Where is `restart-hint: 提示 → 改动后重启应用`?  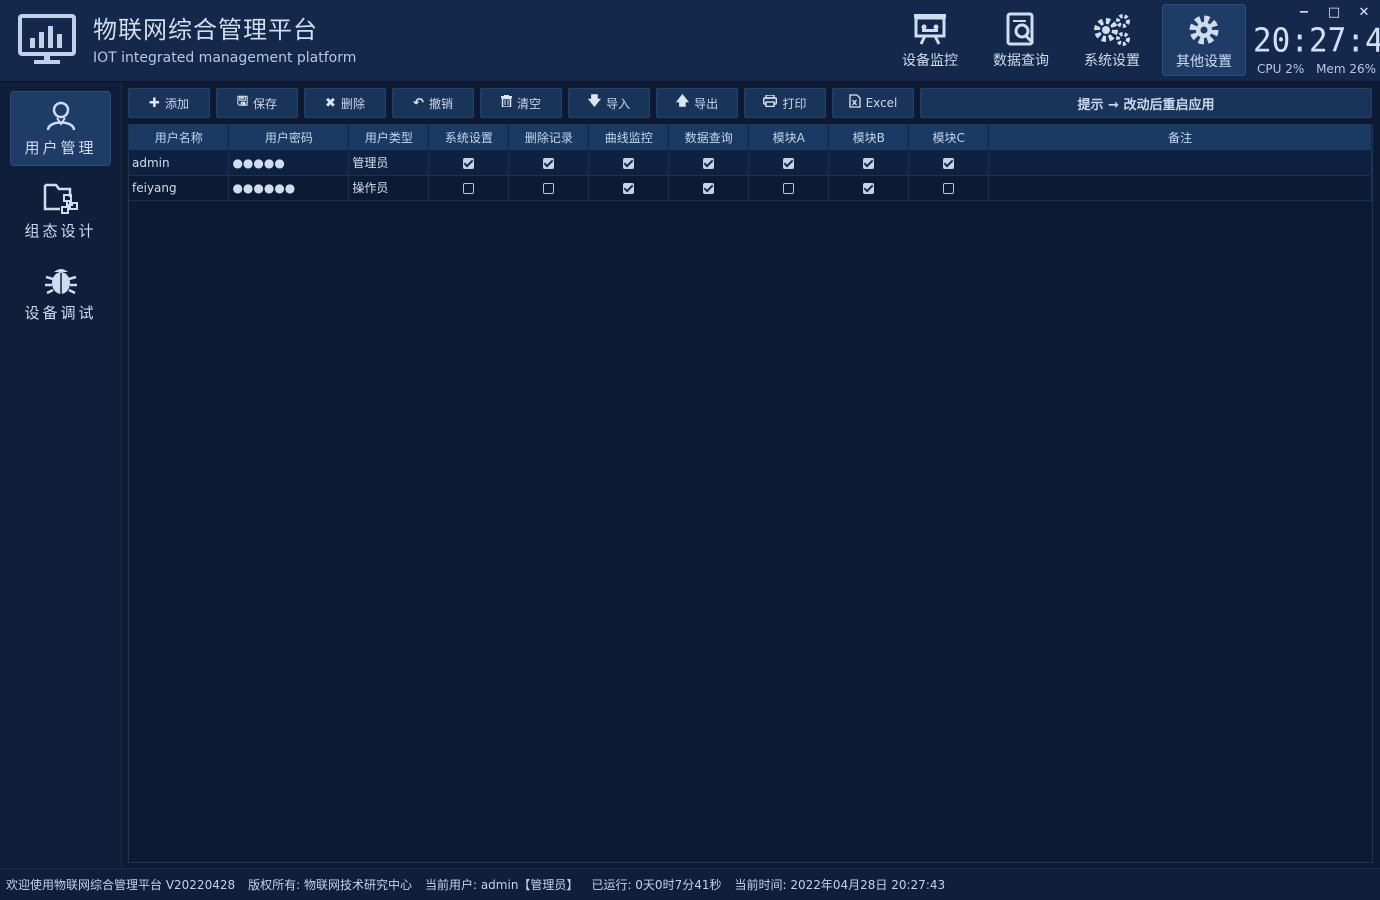 restart-hint: 提示 → 改动后重启应用 is located at coordinates (1146, 103).